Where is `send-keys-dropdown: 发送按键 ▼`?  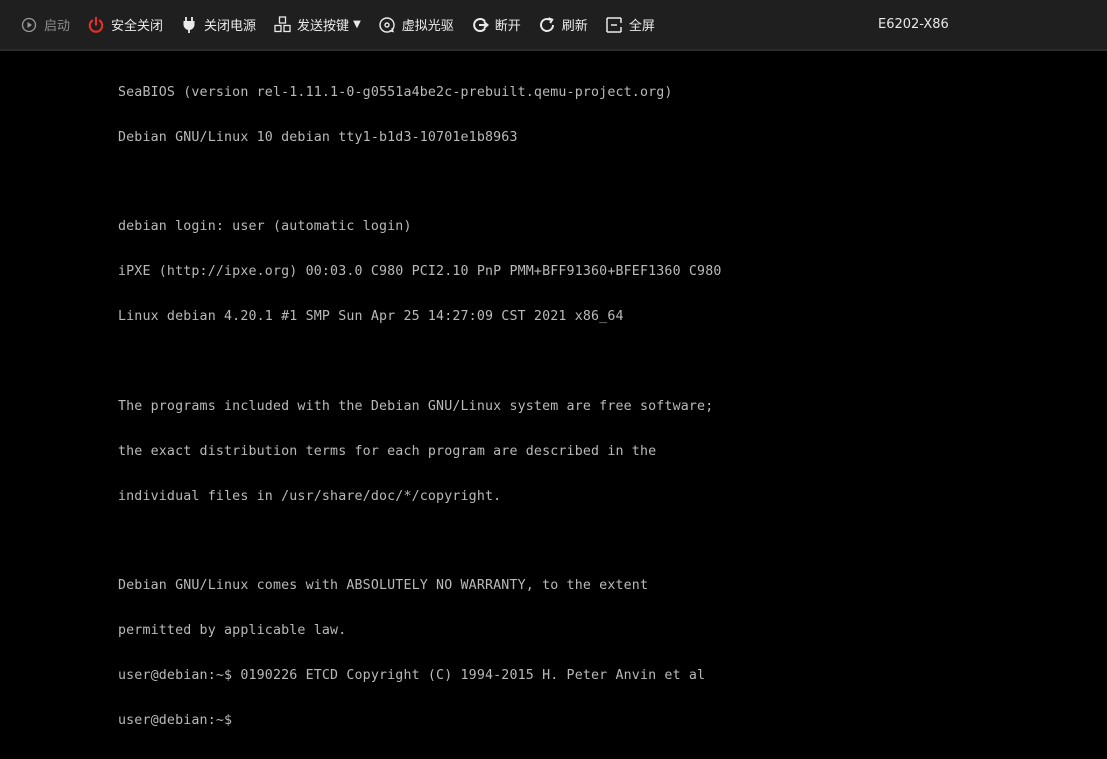 send-keys-dropdown: 发送按键 ▼ is located at coordinates (317, 25).